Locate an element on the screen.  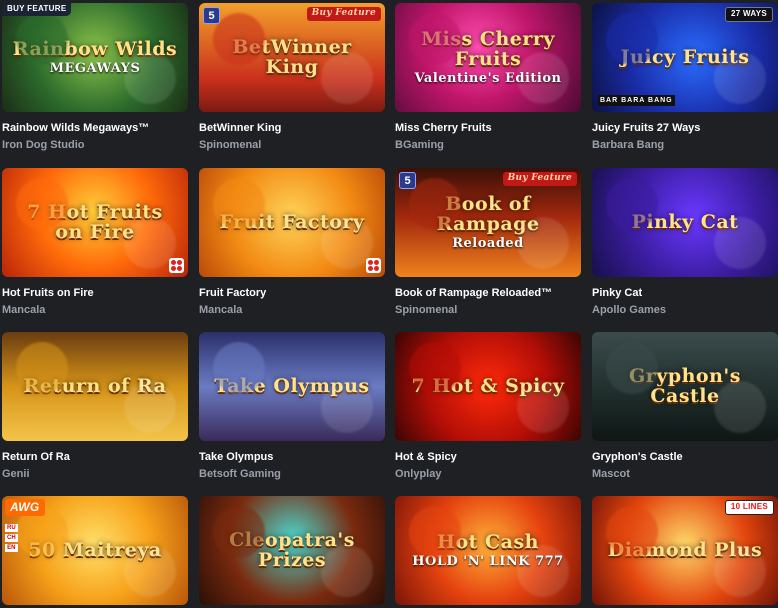
dice-icon is located at coordinates (373, 265).